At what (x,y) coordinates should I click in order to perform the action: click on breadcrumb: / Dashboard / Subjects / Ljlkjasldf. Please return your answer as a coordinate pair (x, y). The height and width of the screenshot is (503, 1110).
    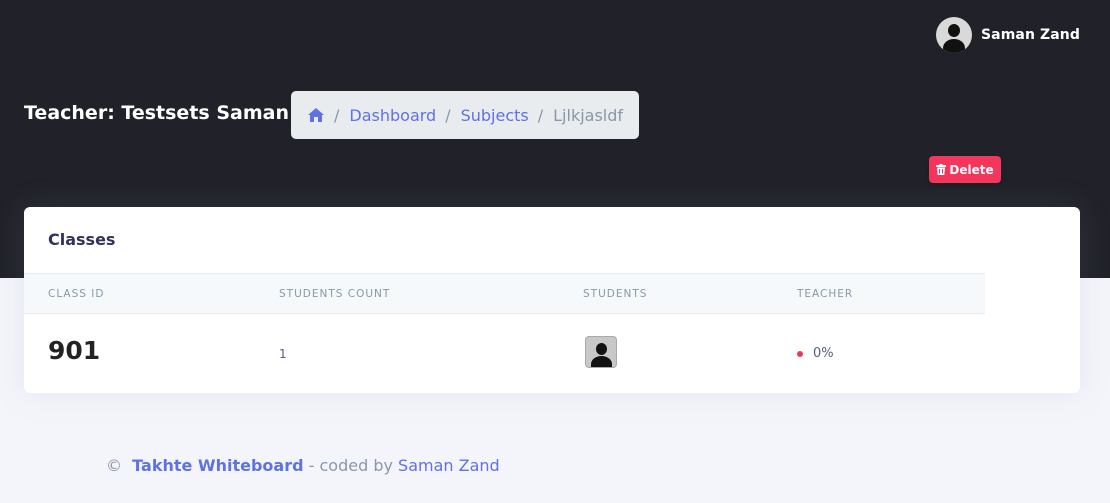
    Looking at the image, I should click on (465, 115).